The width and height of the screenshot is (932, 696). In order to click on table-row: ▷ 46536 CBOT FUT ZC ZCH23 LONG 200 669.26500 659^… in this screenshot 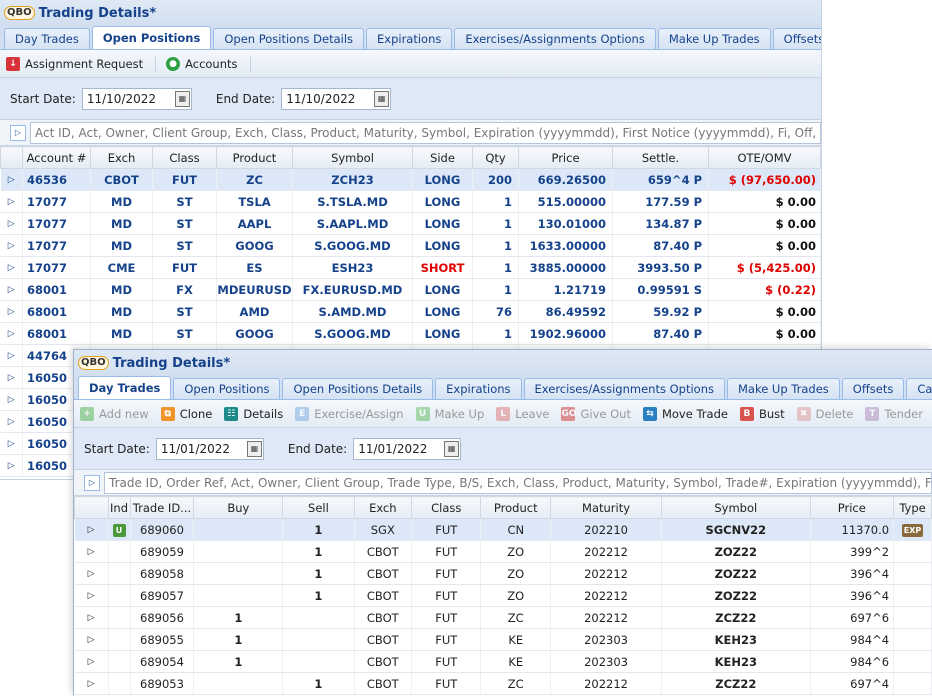, I will do `click(410, 179)`.